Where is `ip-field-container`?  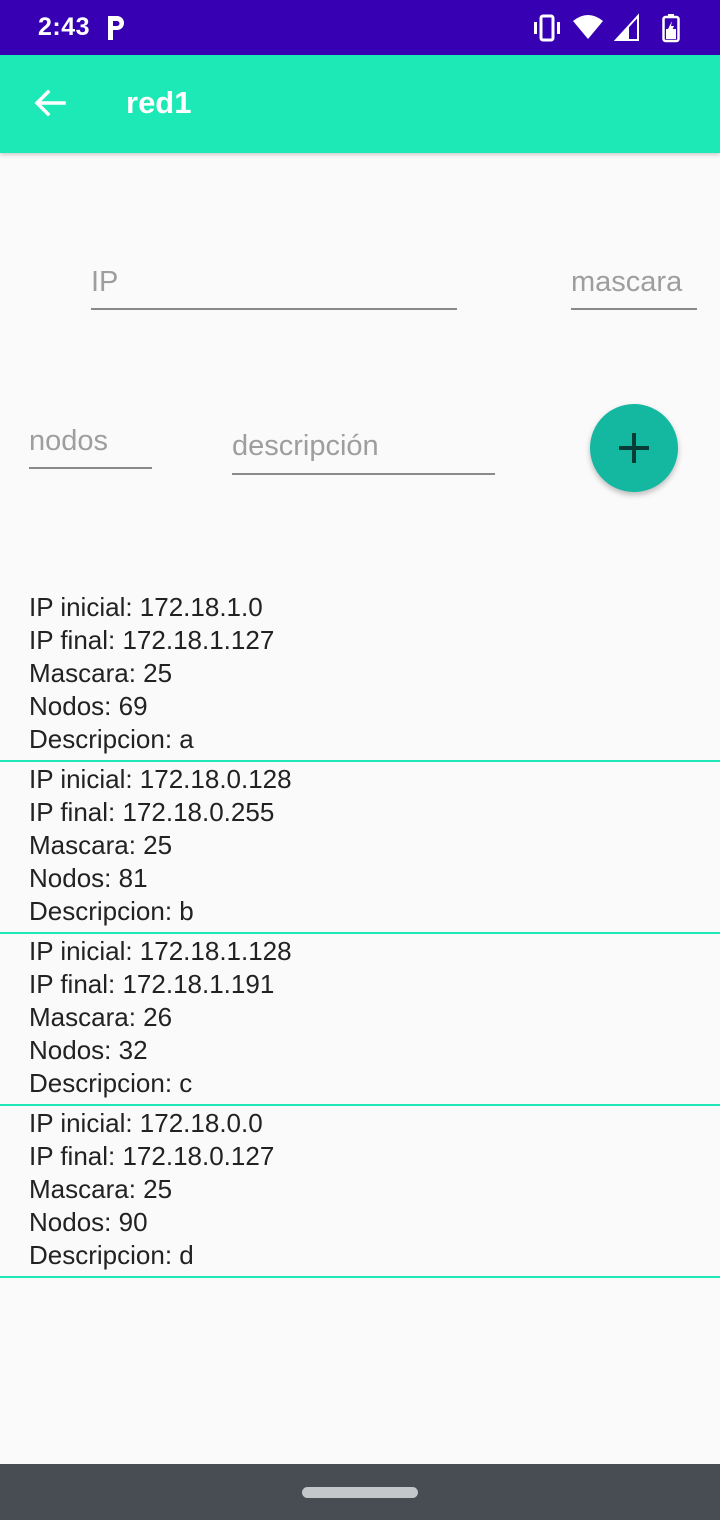
ip-field-container is located at coordinates (274, 288).